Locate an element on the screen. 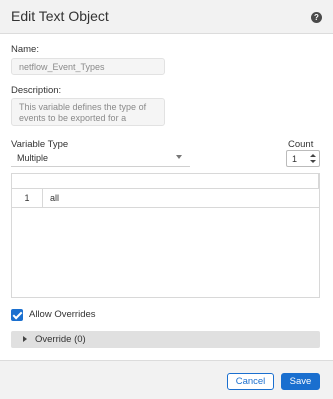 This screenshot has width=333, height=399. dialog-title: Edit Text Object is located at coordinates (60, 16).